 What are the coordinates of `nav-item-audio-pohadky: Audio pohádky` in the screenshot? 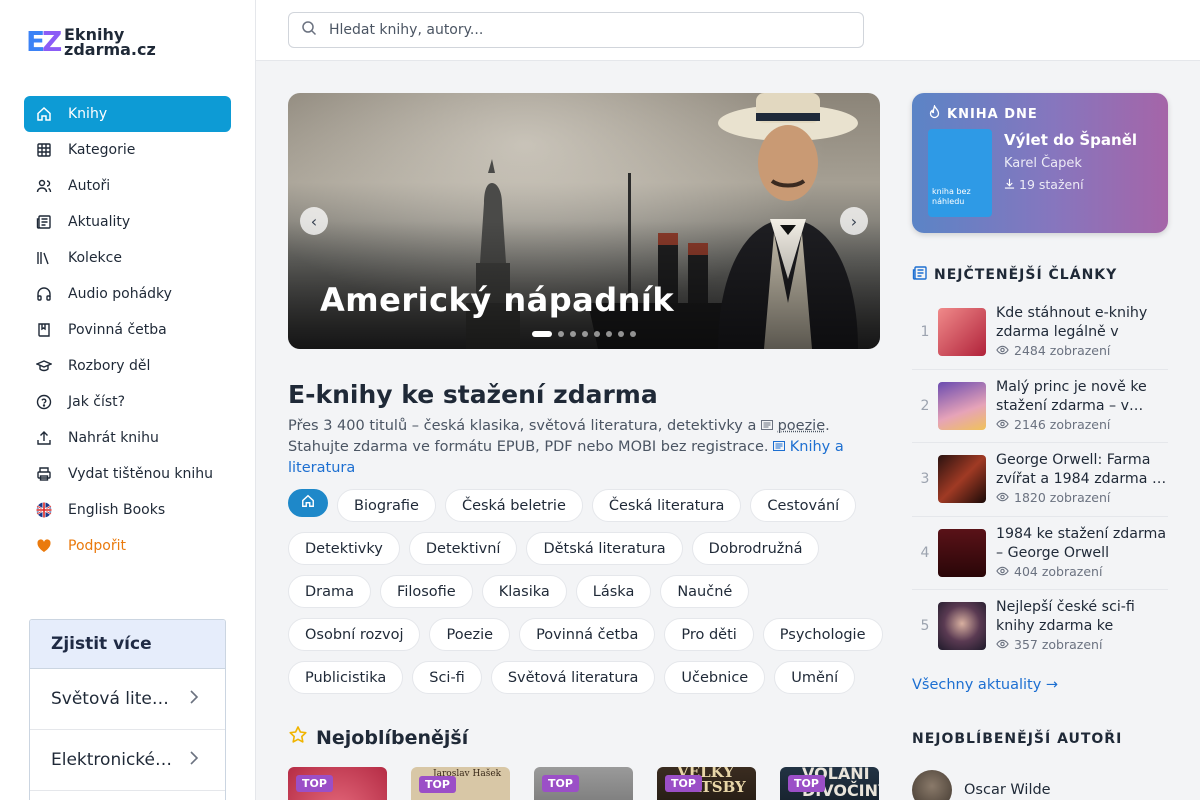 It's located at (127, 294).